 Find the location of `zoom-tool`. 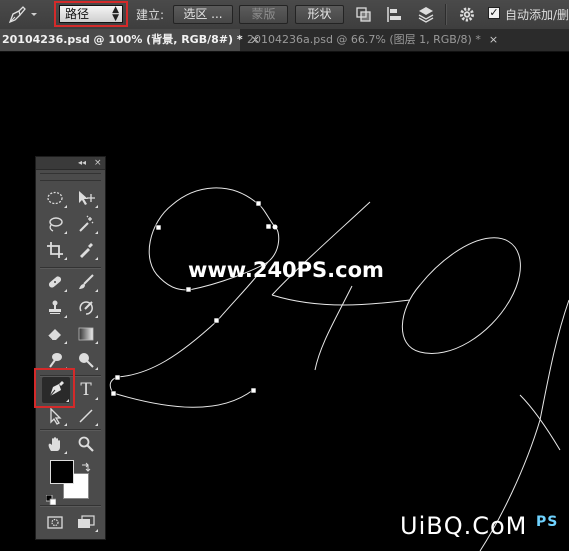

zoom-tool is located at coordinates (86, 444).